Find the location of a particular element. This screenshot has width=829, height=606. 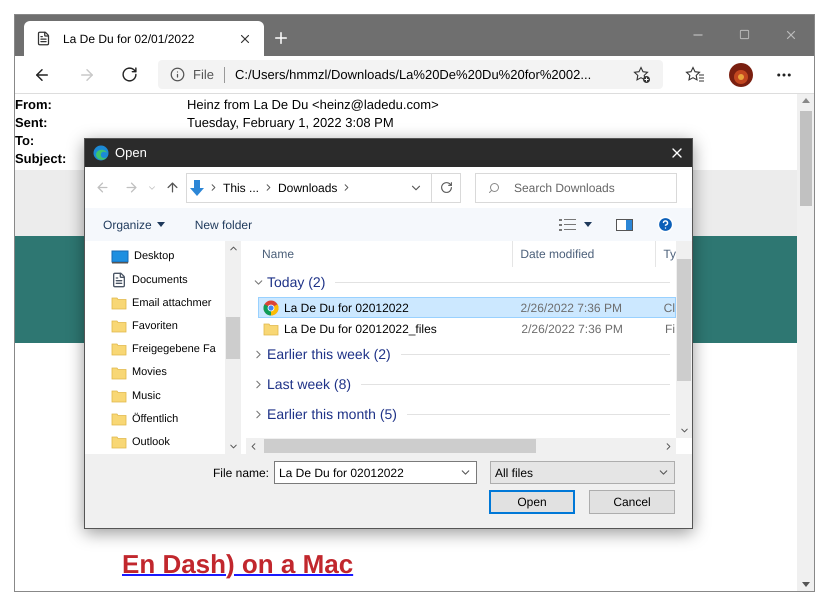

scroll-up-icon is located at coordinates (806, 100).